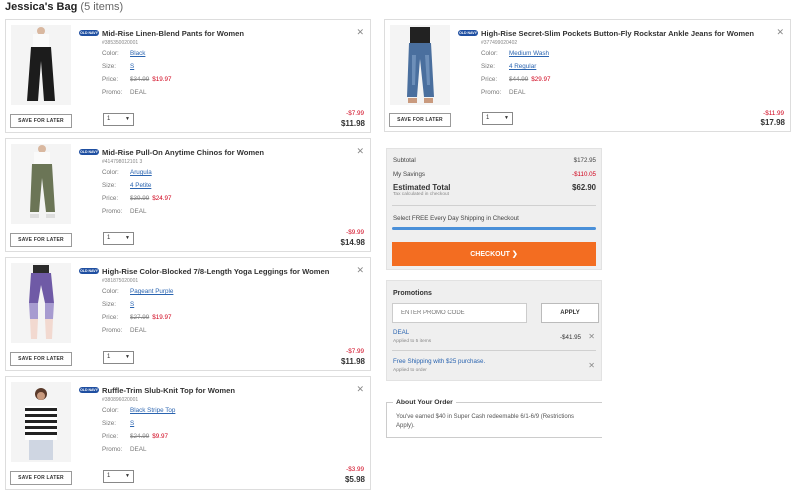 The image size is (800, 492). I want to click on color-value: Medium Wash, so click(529, 53).